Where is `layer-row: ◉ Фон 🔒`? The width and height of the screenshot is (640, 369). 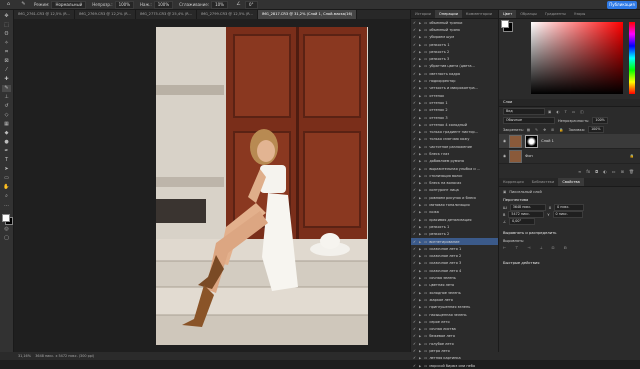
layer-row: ◉ Фон 🔒 is located at coordinates (569, 156).